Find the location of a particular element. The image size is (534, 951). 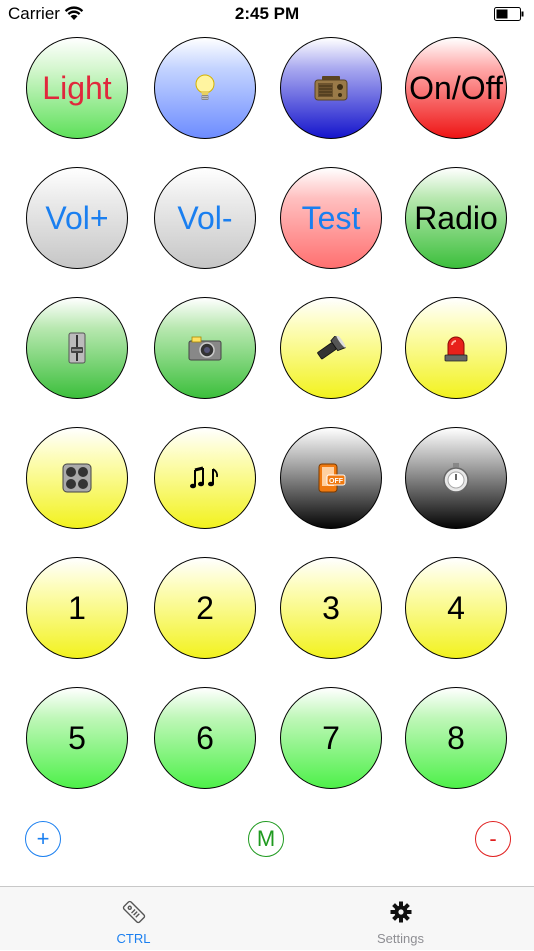

channel-4-label: 4 is located at coordinates (456, 607).